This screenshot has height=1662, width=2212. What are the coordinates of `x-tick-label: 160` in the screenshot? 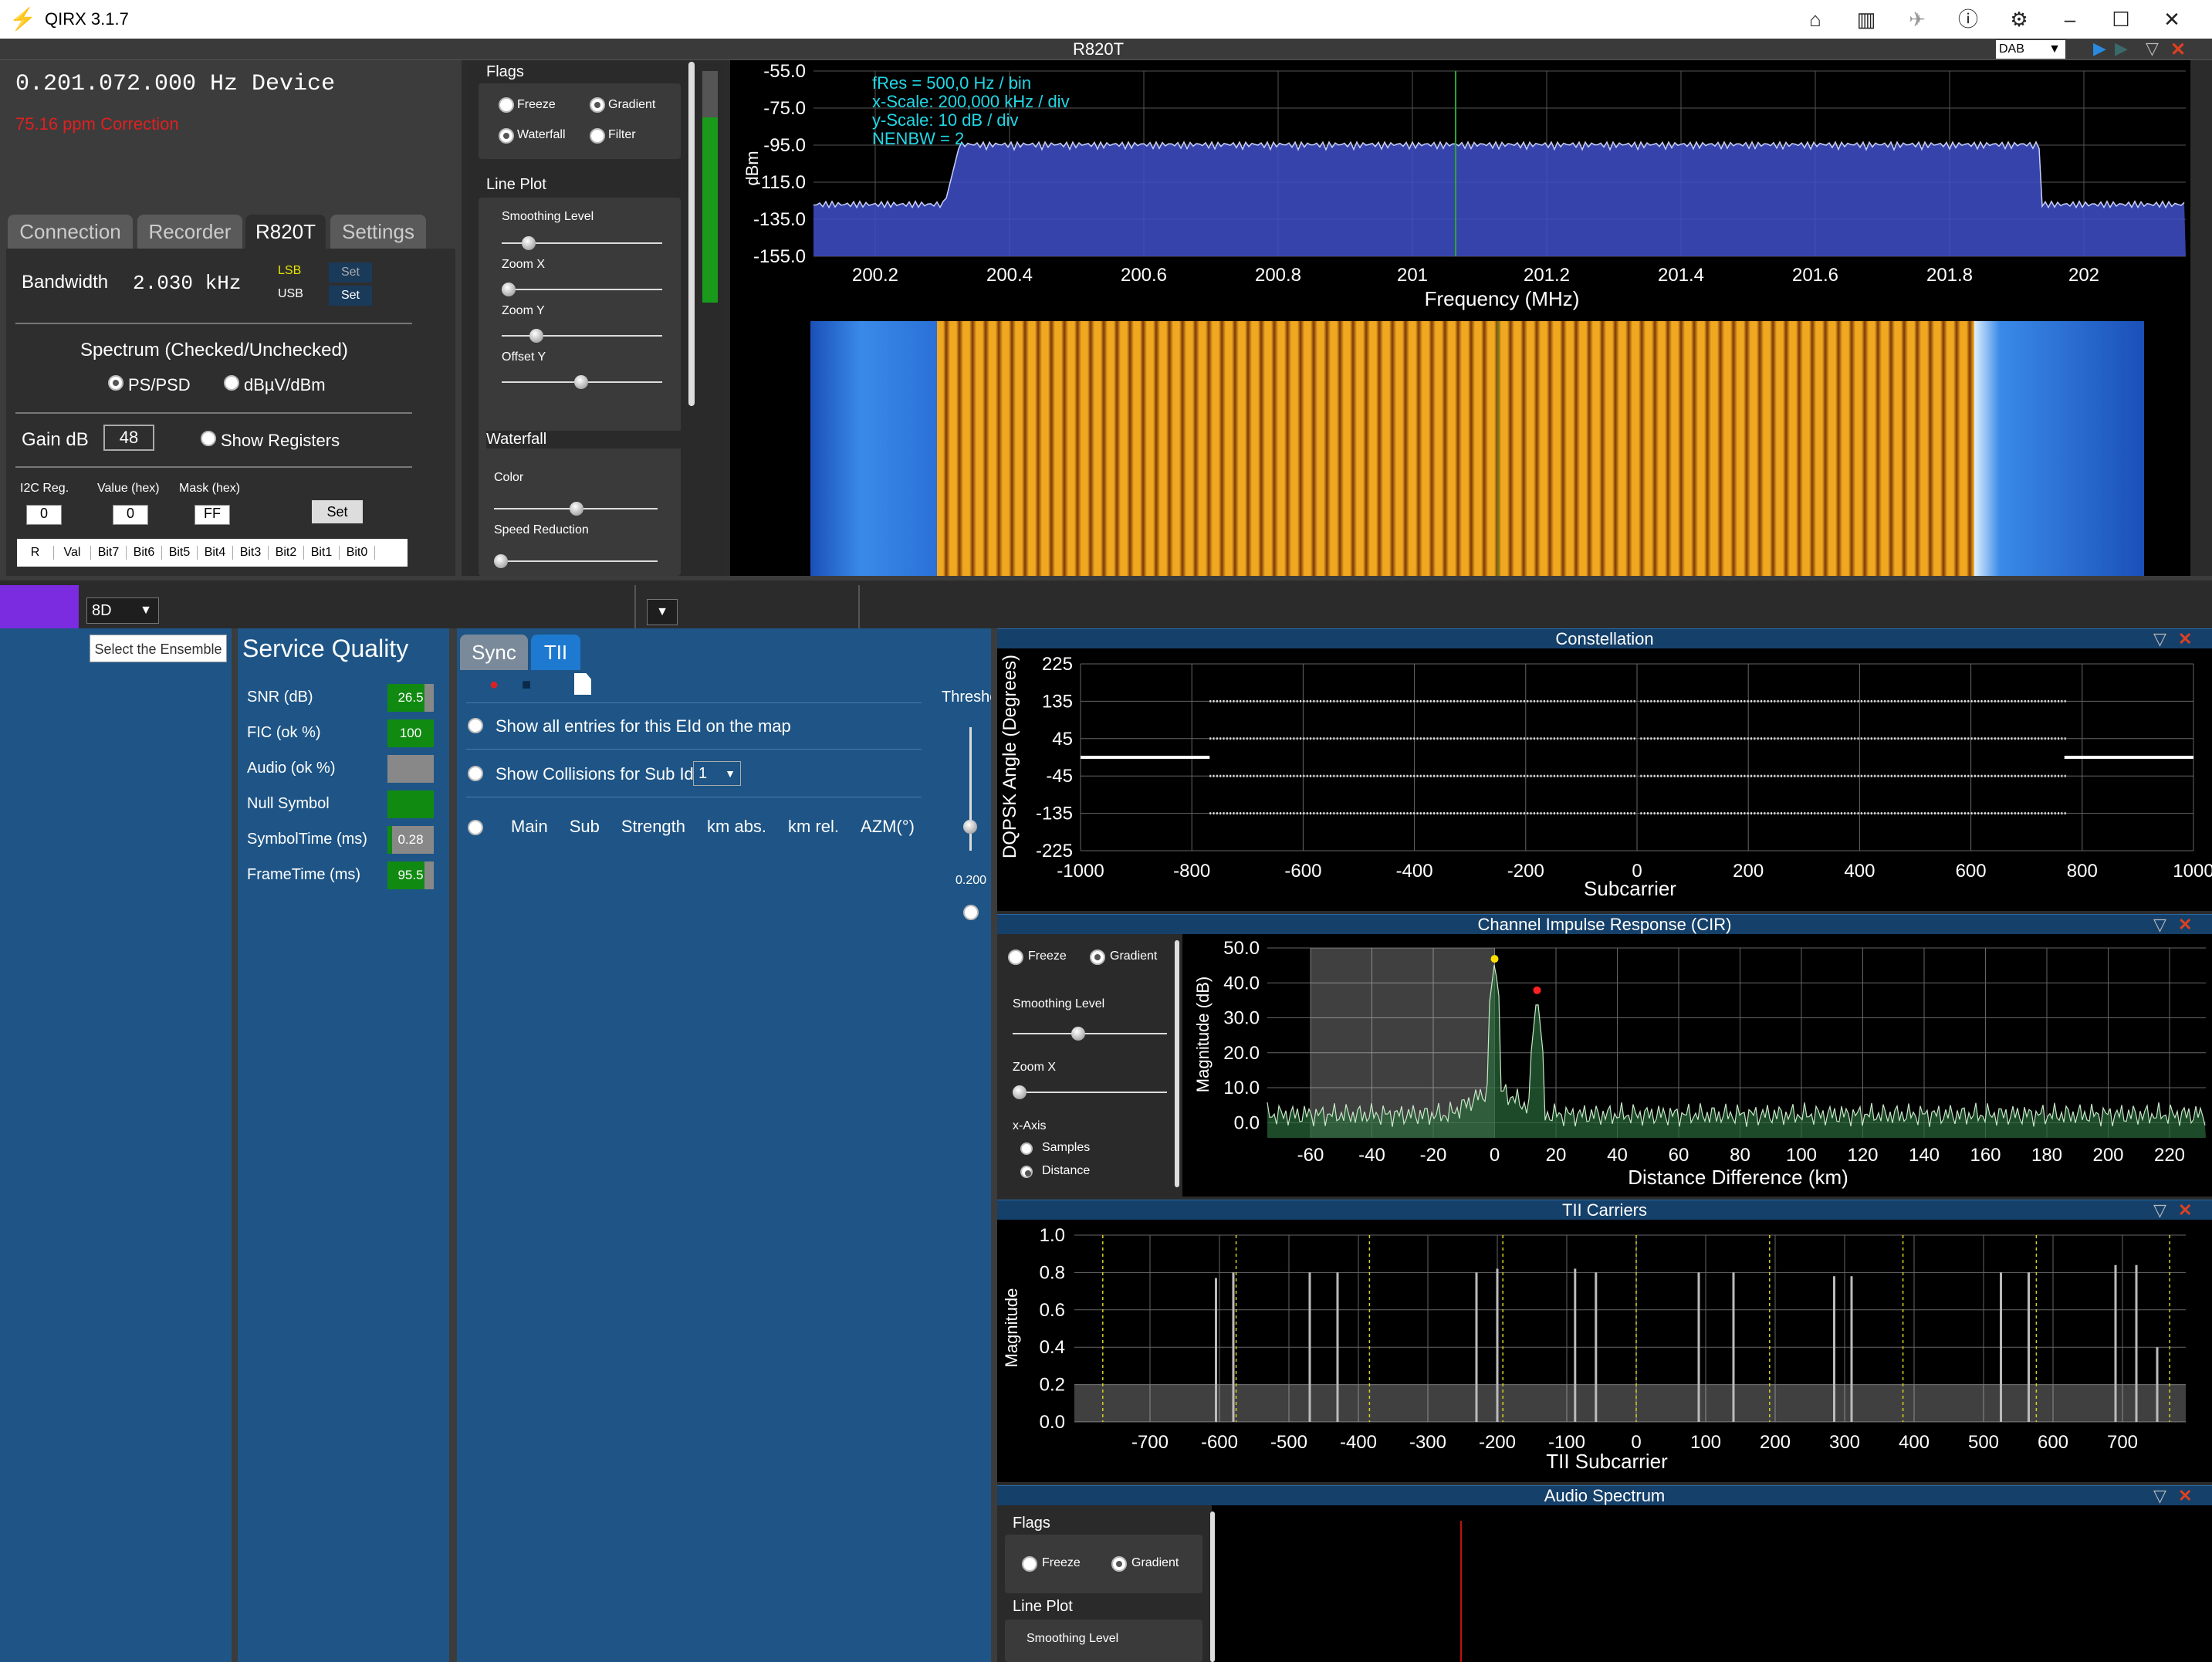 It's located at (1985, 1156).